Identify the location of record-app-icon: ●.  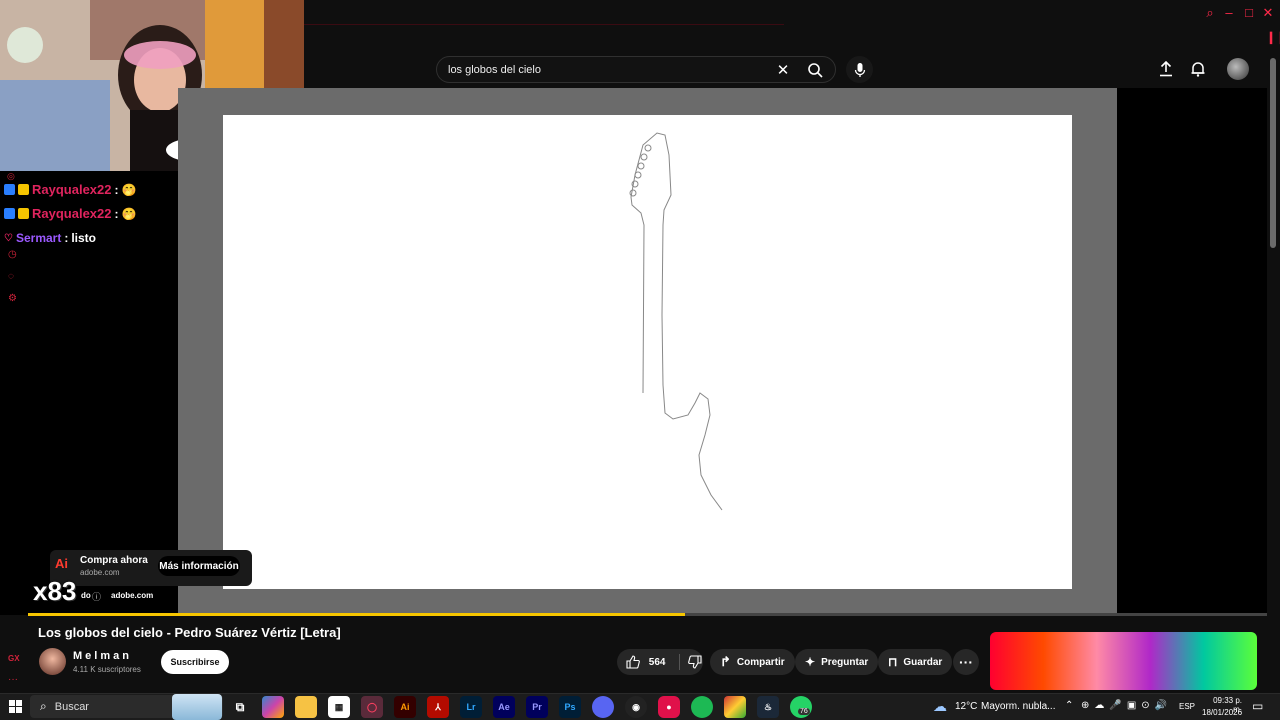
(669, 707).